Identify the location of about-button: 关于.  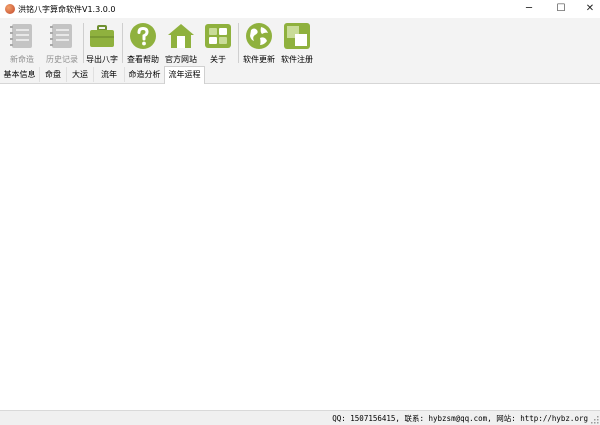
(218, 42).